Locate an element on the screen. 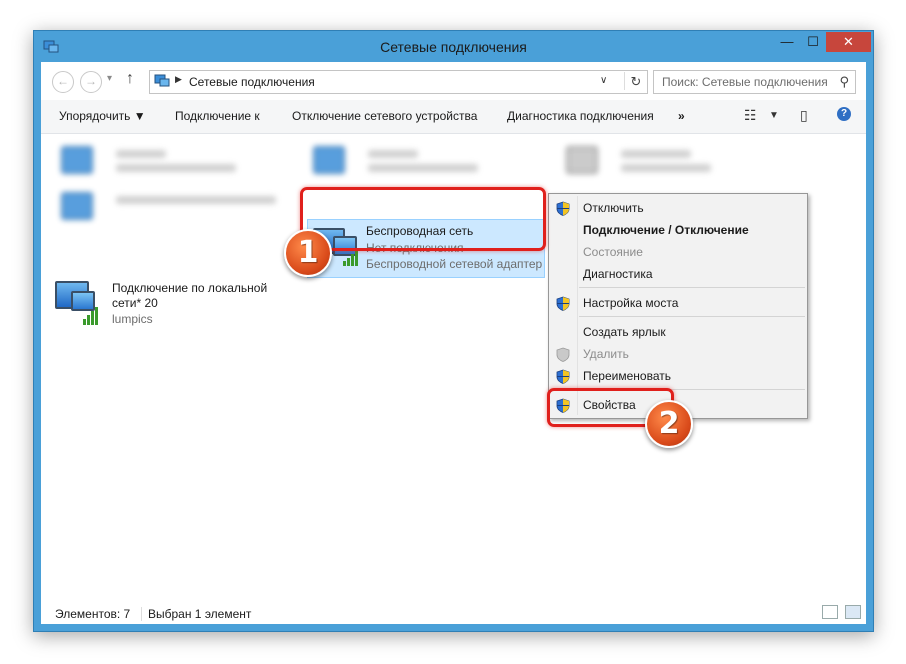 The image size is (906, 664). chevron-down-icon: ▼ is located at coordinates (774, 115).